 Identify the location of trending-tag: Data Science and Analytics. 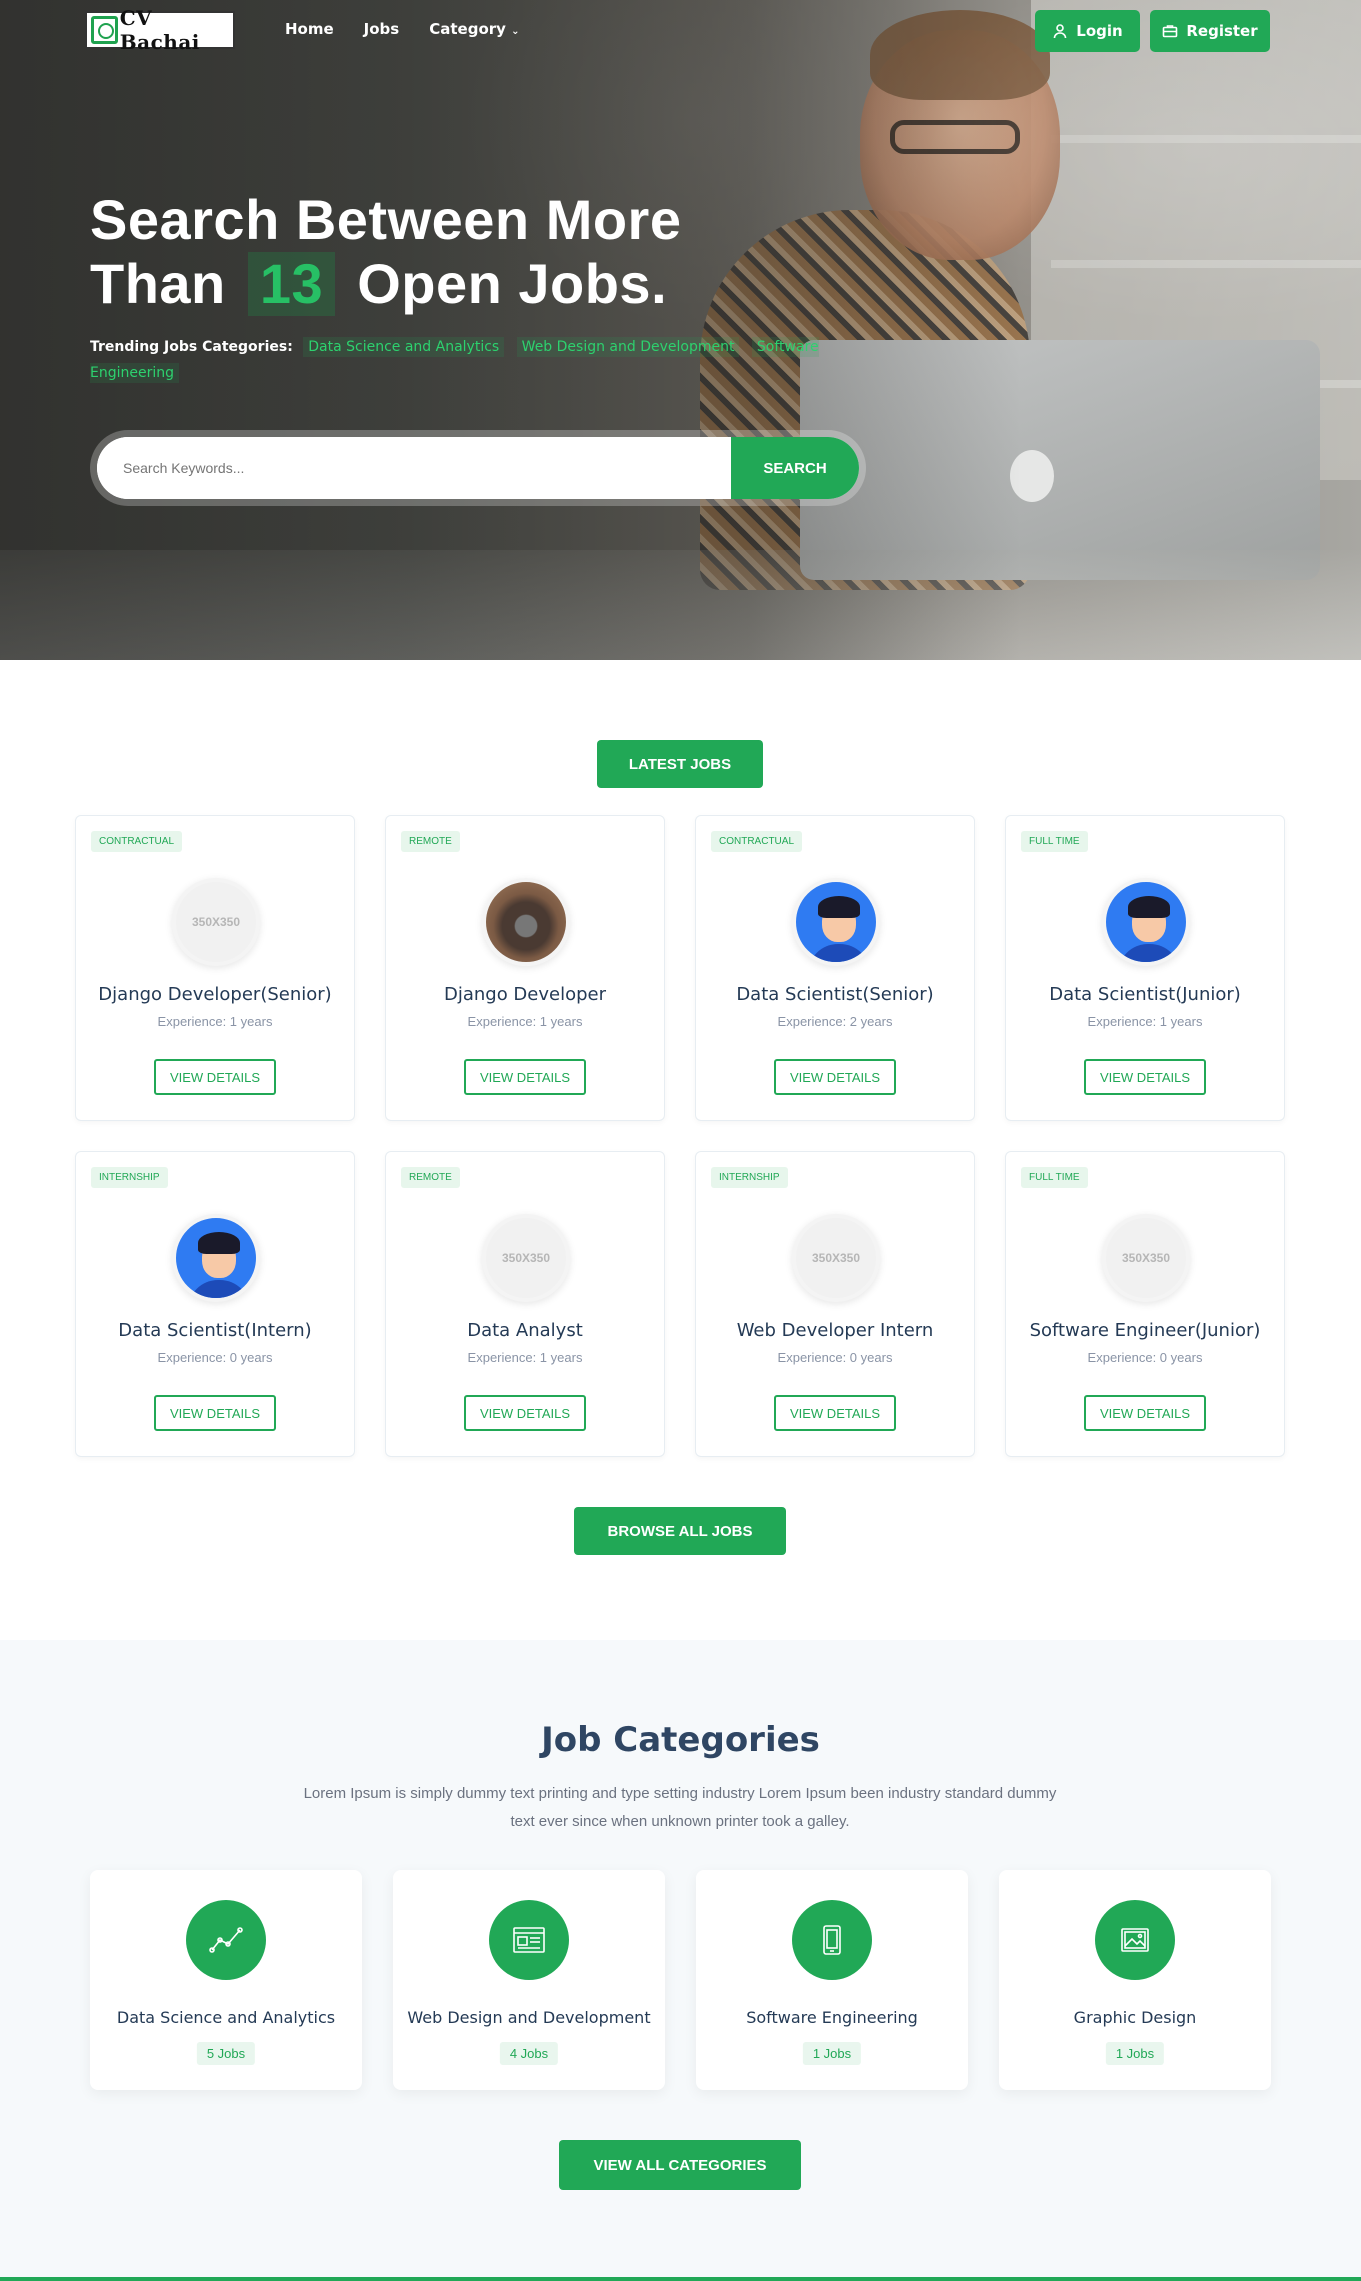
(404, 347).